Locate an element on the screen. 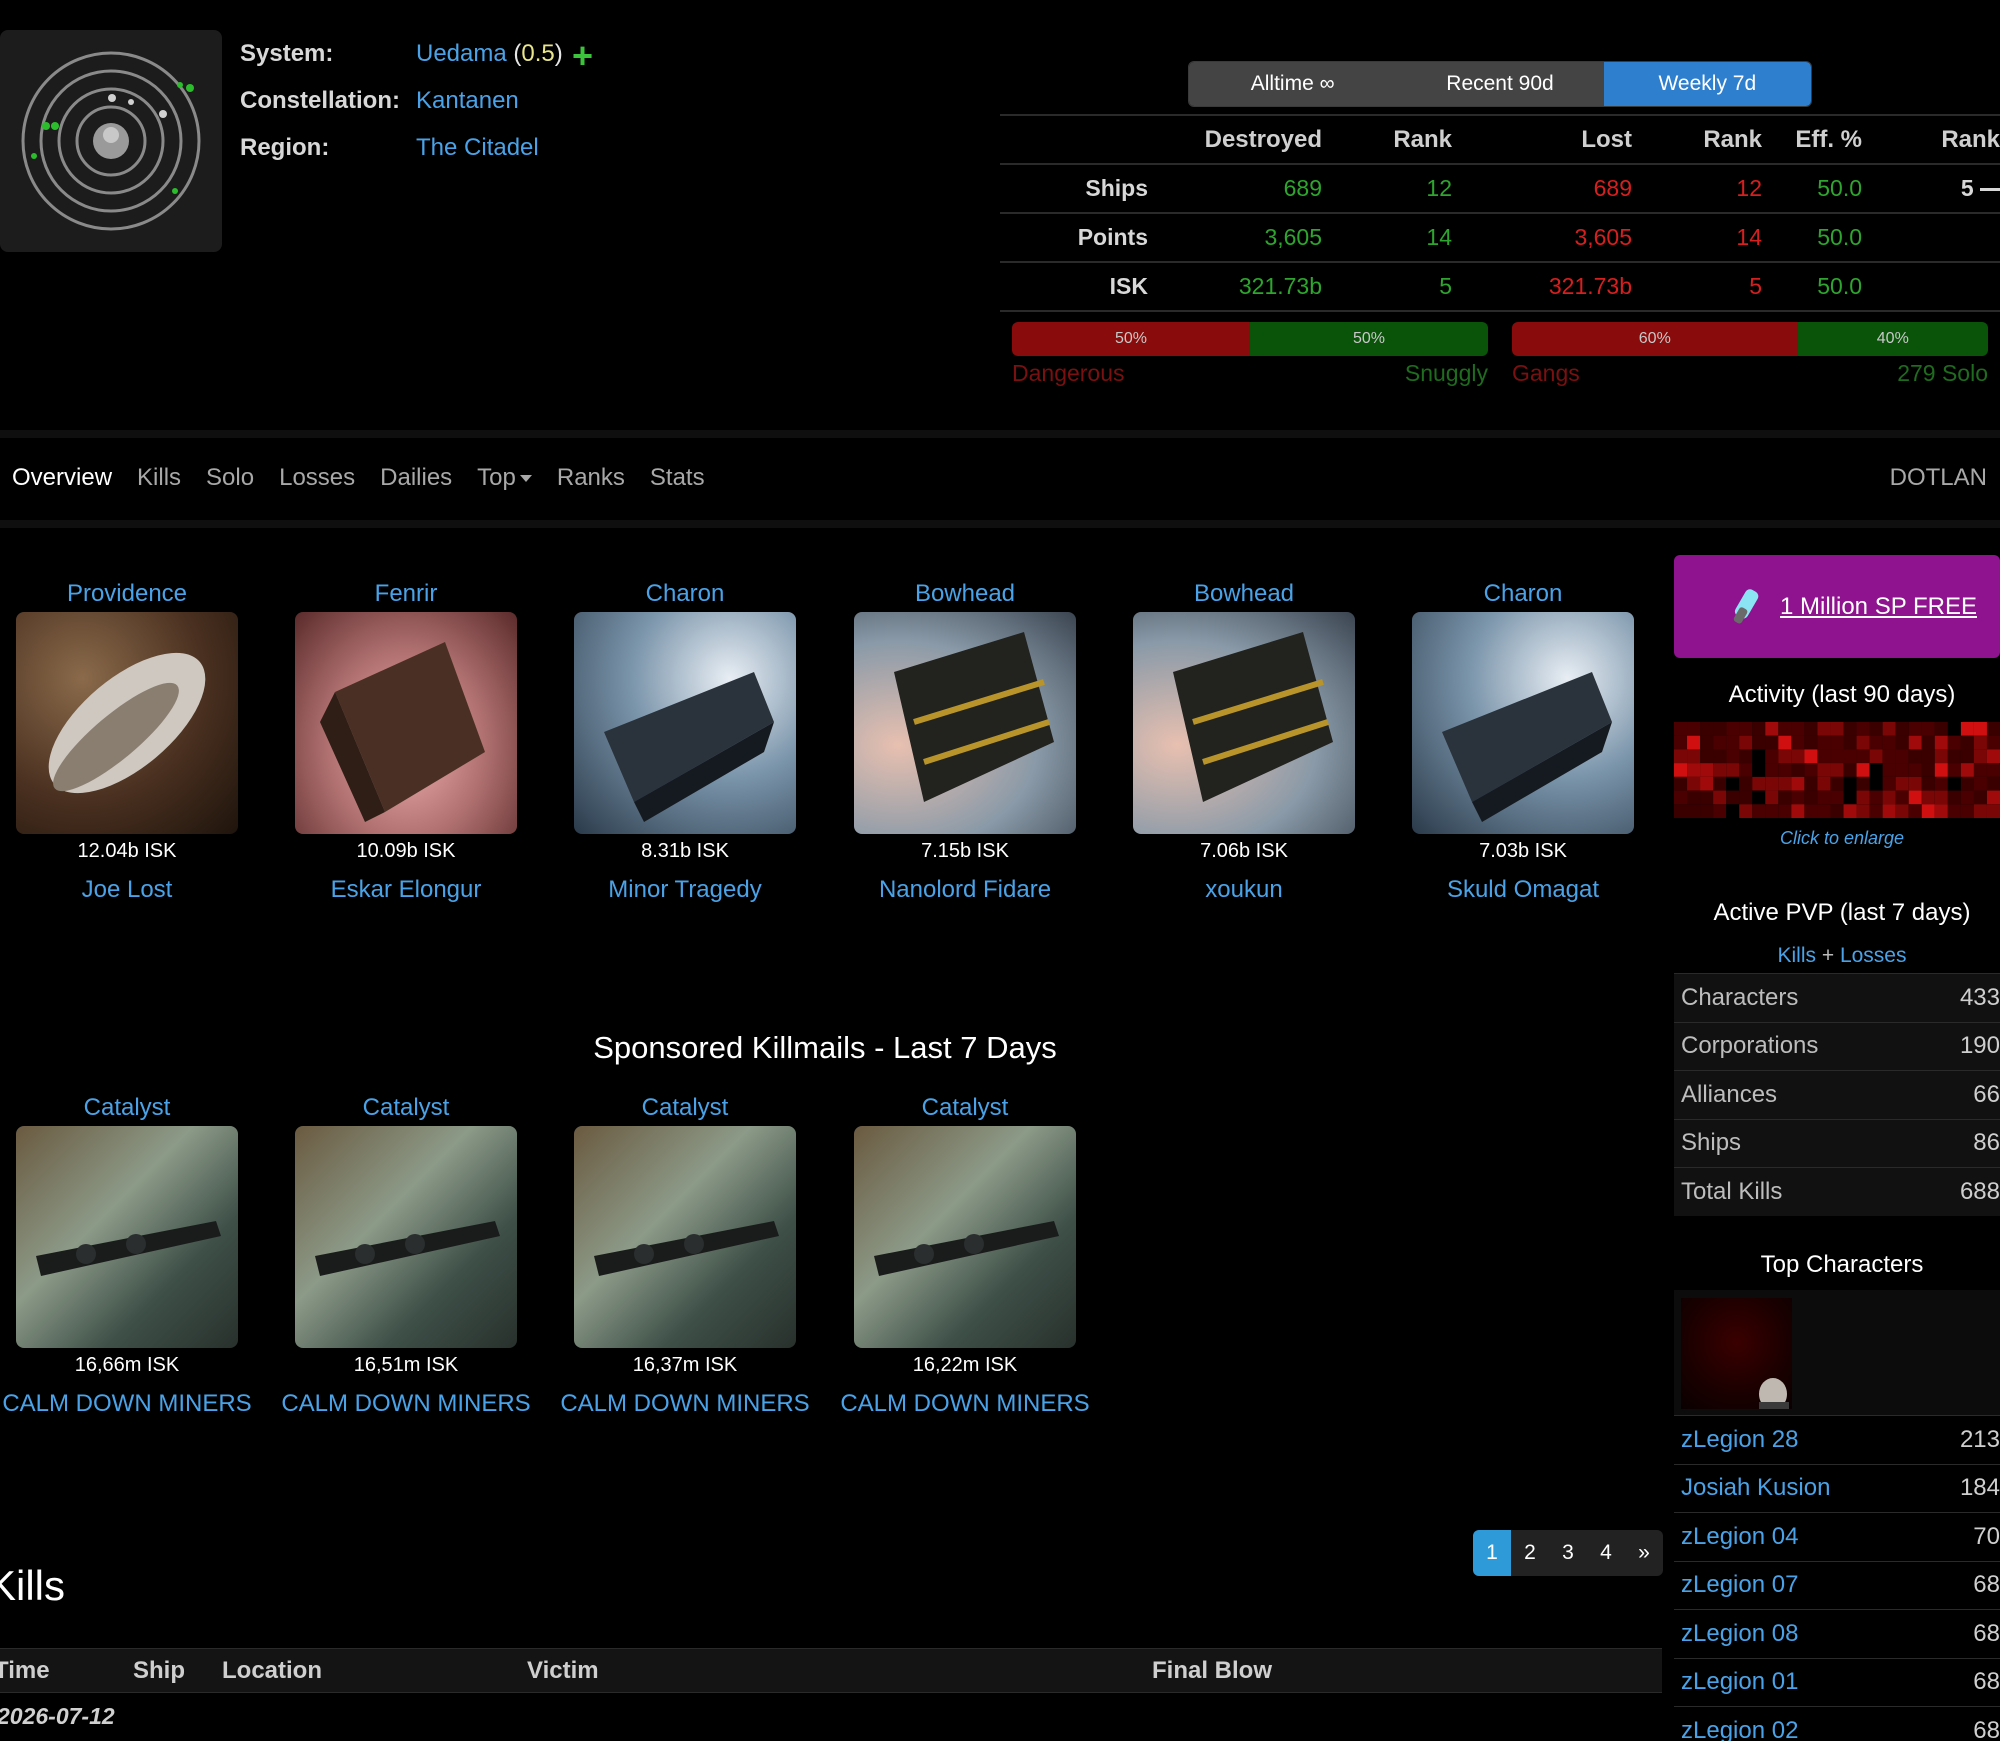  promo-link: 1 Million SP FREE is located at coordinates (1878, 607).